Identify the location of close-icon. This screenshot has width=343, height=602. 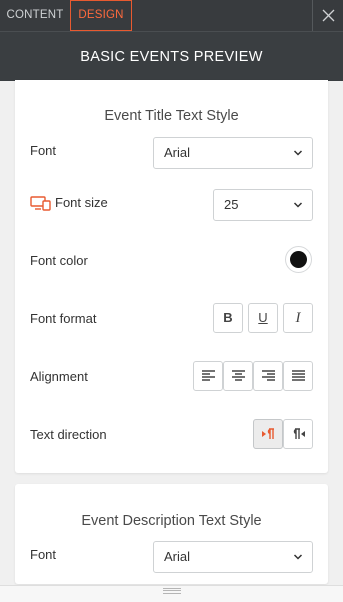
(328, 15).